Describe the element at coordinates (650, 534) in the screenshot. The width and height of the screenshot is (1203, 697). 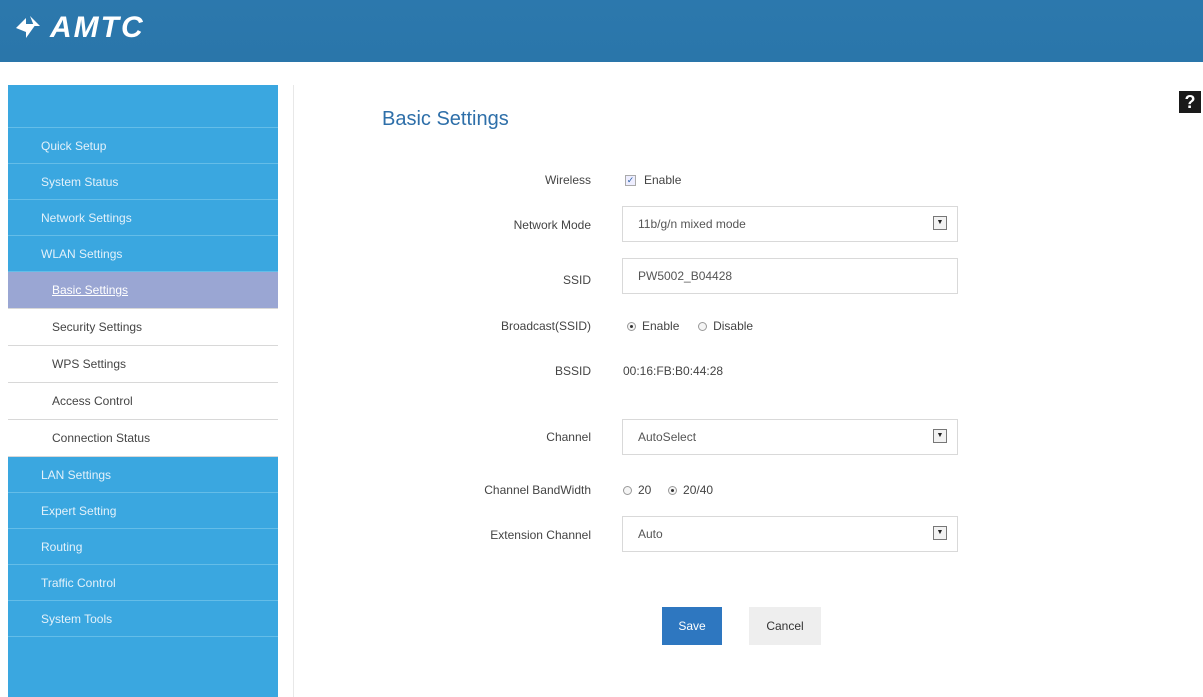
I see `extension-channel-value: Auto` at that location.